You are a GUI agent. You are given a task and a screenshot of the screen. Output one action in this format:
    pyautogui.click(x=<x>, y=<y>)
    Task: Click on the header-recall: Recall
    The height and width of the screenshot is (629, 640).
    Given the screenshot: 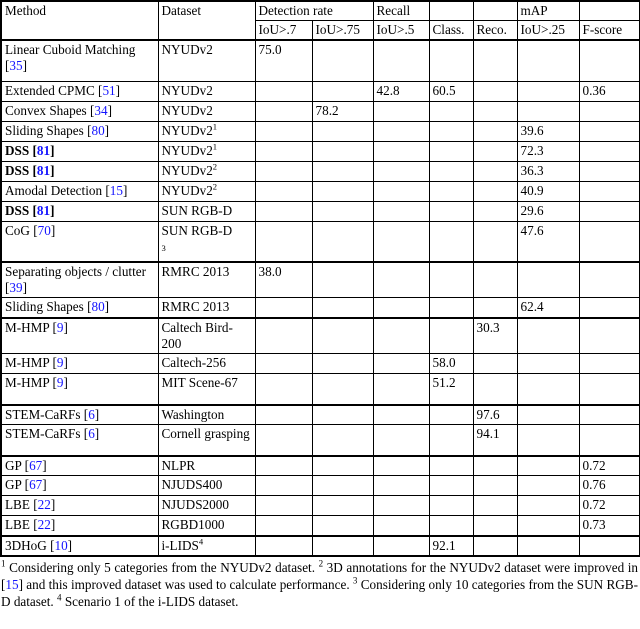 What is the action you would take?
    pyautogui.click(x=401, y=11)
    